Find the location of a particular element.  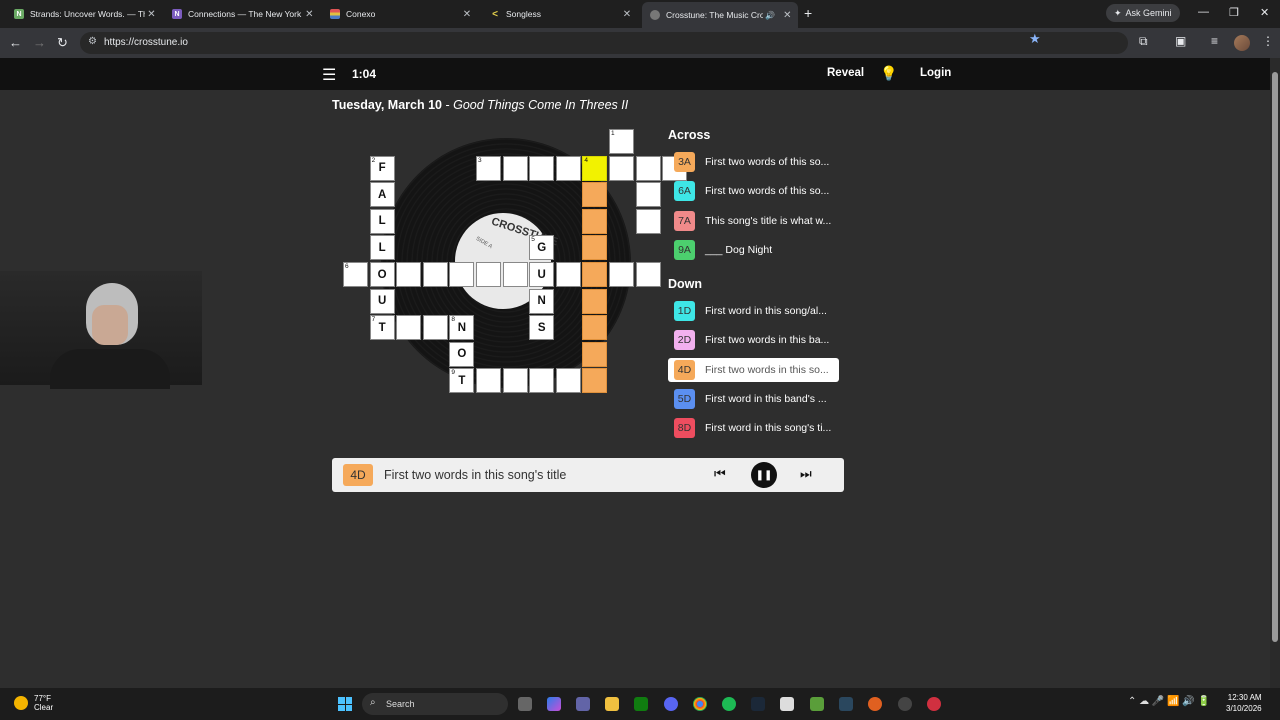

forward-icon: → is located at coordinates (39, 42).